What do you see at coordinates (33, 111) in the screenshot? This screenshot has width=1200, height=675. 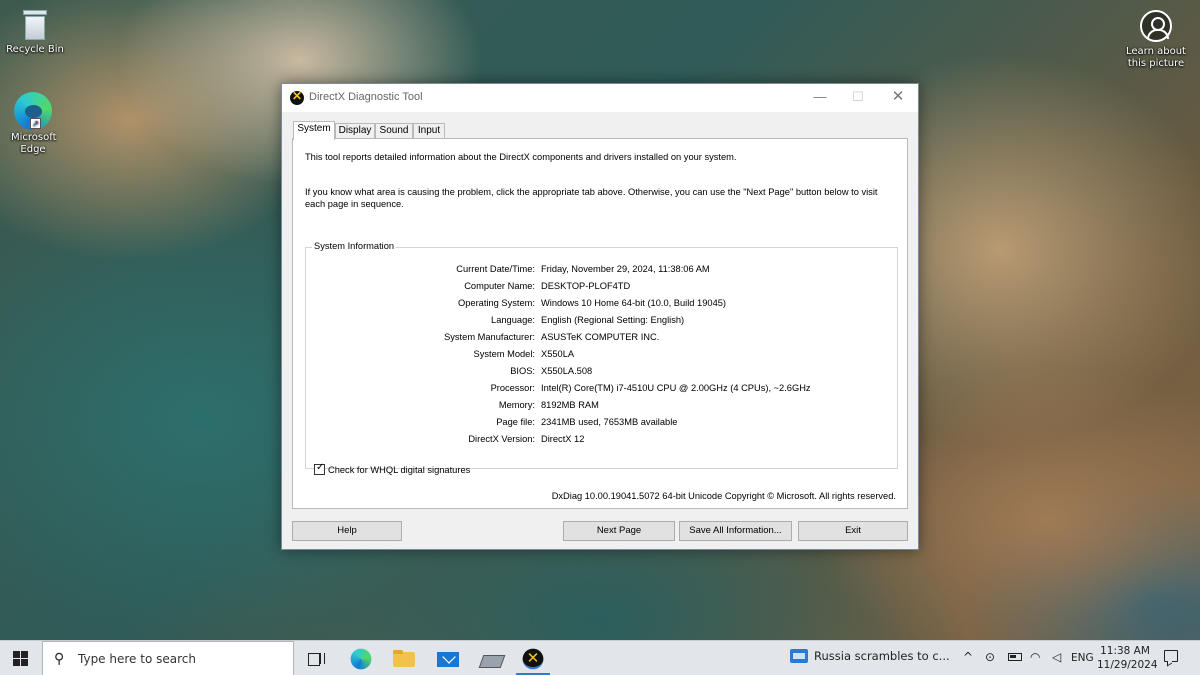 I see `edge-icon: ↗` at bounding box center [33, 111].